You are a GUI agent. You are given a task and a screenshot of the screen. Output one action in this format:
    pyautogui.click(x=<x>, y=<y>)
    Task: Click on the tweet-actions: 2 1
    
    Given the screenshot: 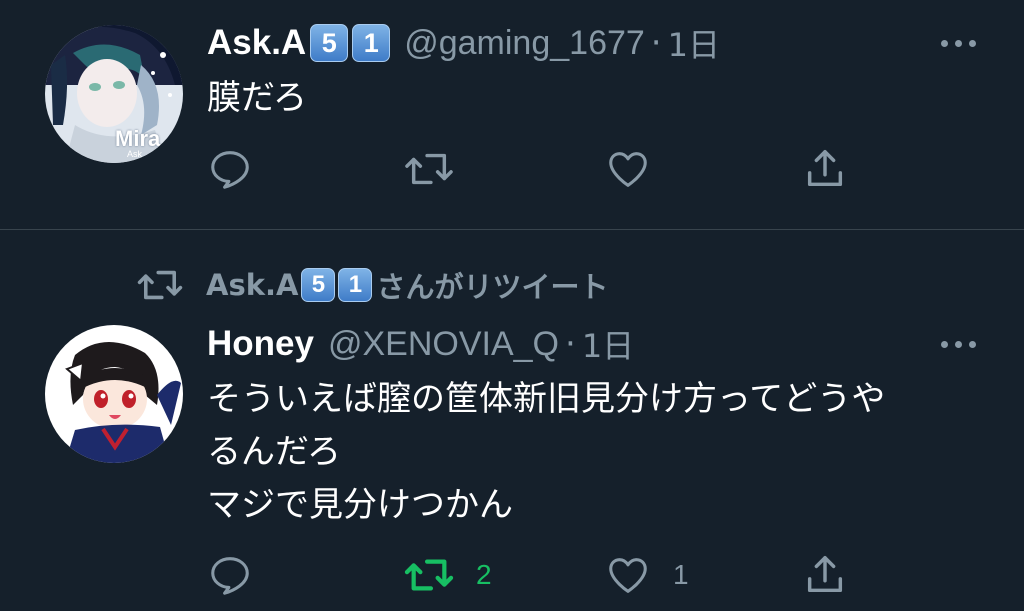 What is the action you would take?
    pyautogui.click(x=512, y=575)
    